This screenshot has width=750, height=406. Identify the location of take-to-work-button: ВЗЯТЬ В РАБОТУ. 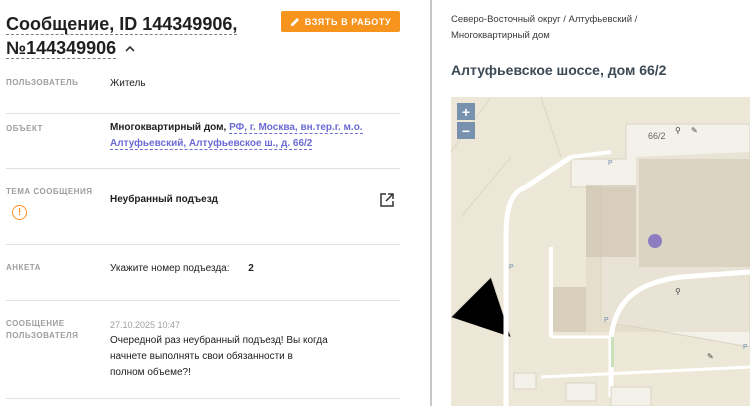
(340, 21).